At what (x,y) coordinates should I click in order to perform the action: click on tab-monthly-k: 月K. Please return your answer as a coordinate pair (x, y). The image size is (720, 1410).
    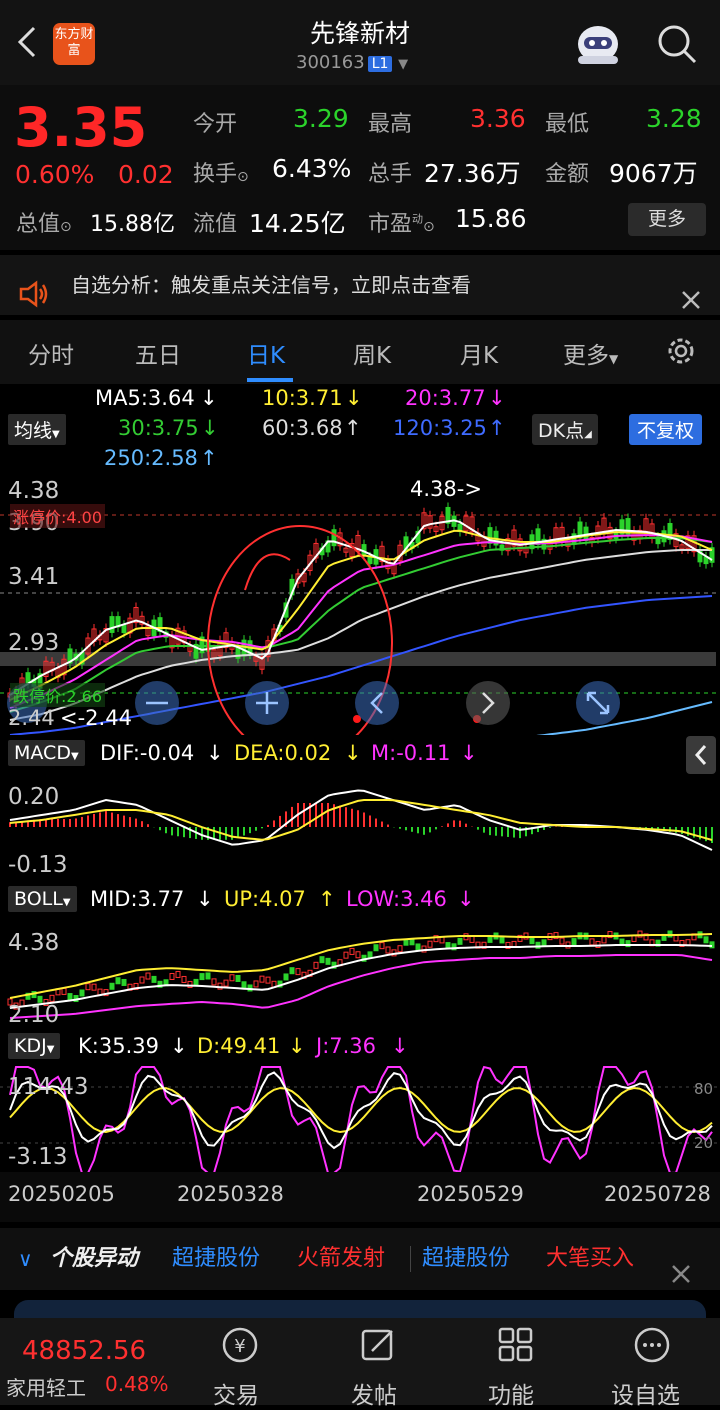
    Looking at the image, I should click on (479, 353).